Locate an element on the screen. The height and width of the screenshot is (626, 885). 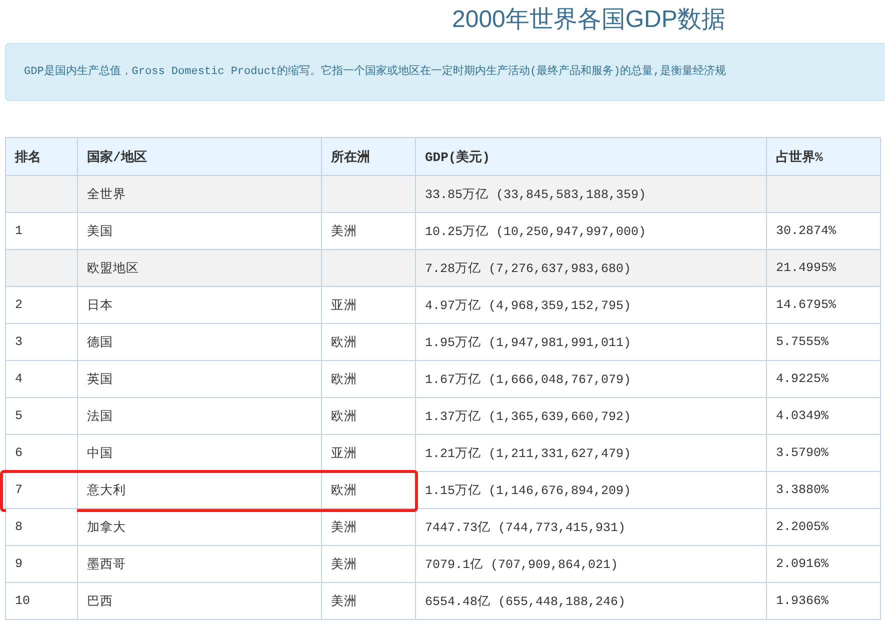
gdp-cell: 1.95万亿 (1,947,981,991,011) is located at coordinates (591, 342).